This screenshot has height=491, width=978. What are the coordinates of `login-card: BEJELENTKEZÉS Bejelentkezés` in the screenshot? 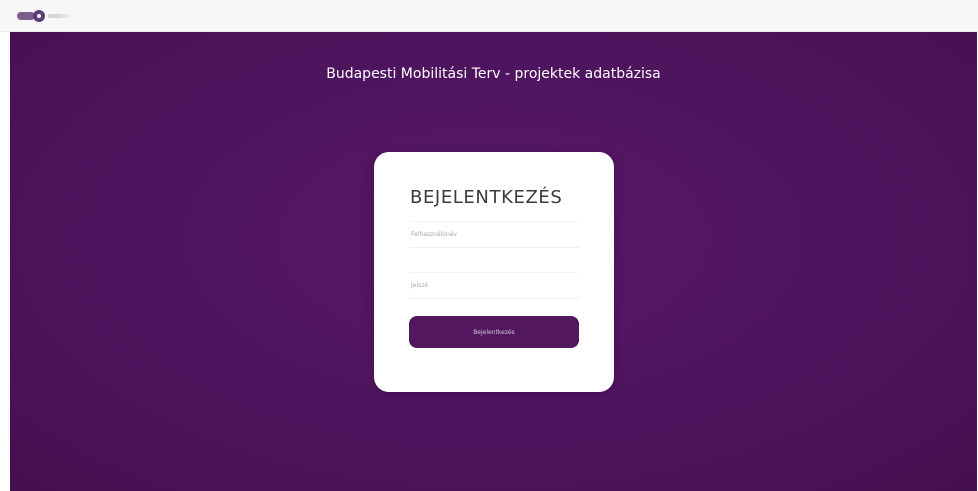 It's located at (494, 272).